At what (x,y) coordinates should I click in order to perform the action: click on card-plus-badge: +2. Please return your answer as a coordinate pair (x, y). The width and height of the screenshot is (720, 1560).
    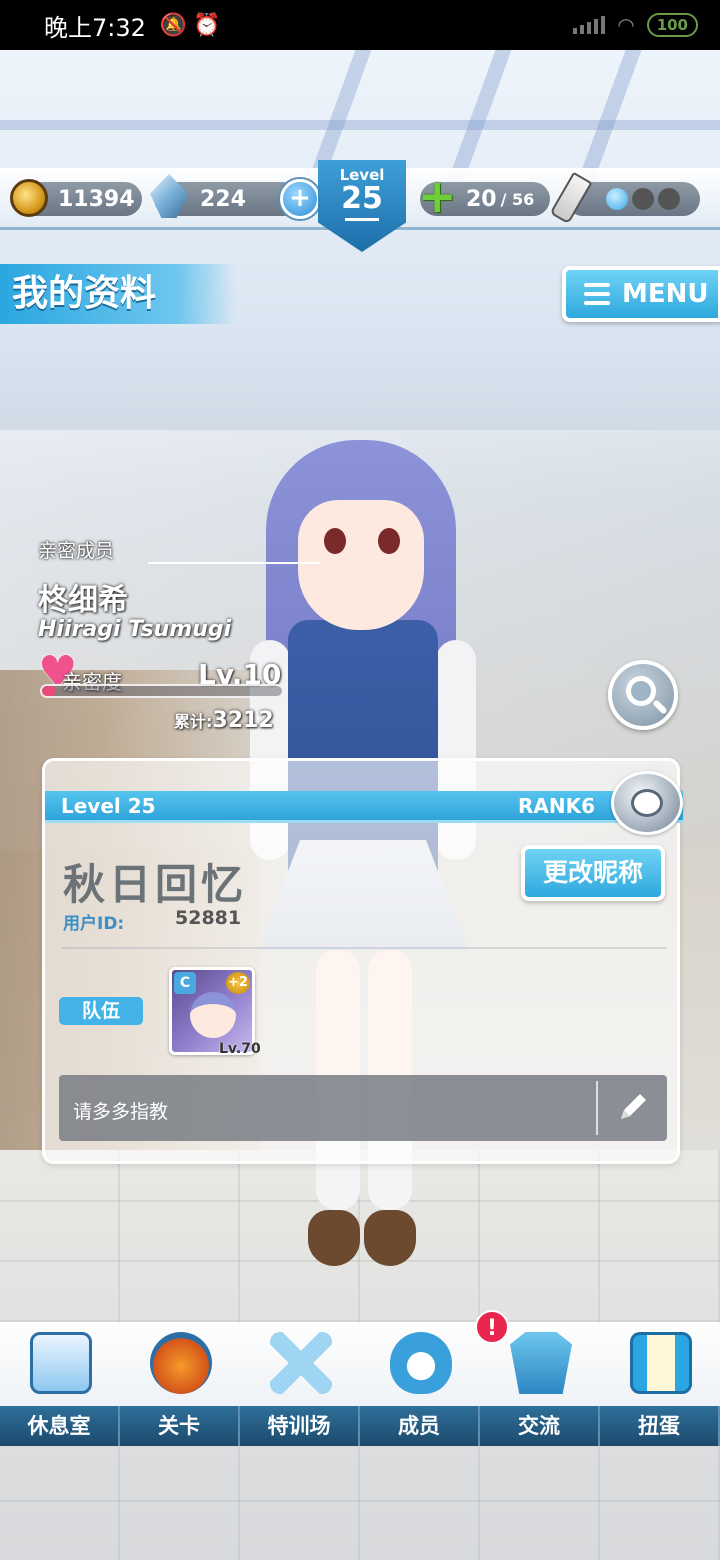
    Looking at the image, I should click on (238, 983).